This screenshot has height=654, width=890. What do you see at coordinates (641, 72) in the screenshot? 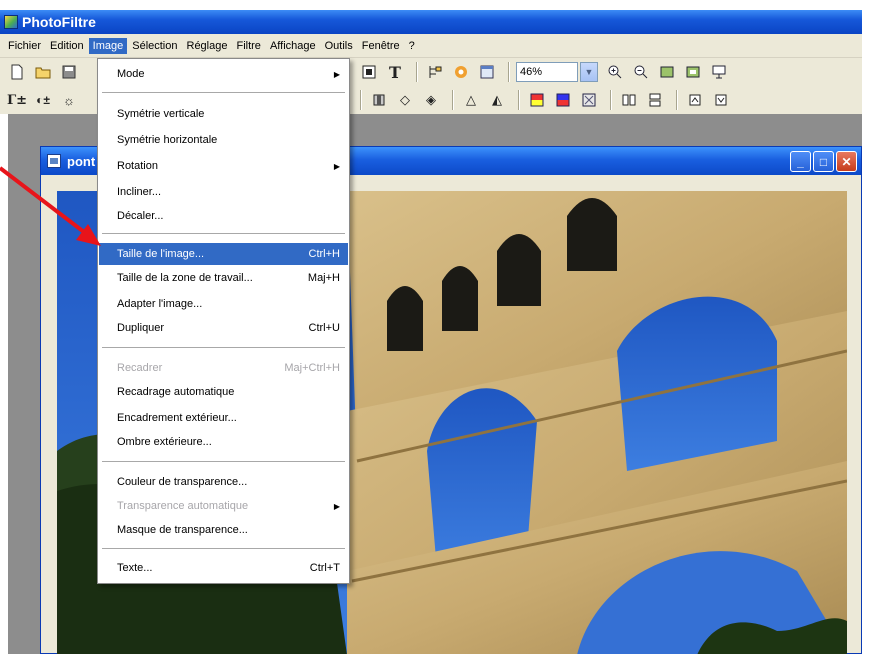
I see `zoom-out-icon` at bounding box center [641, 72].